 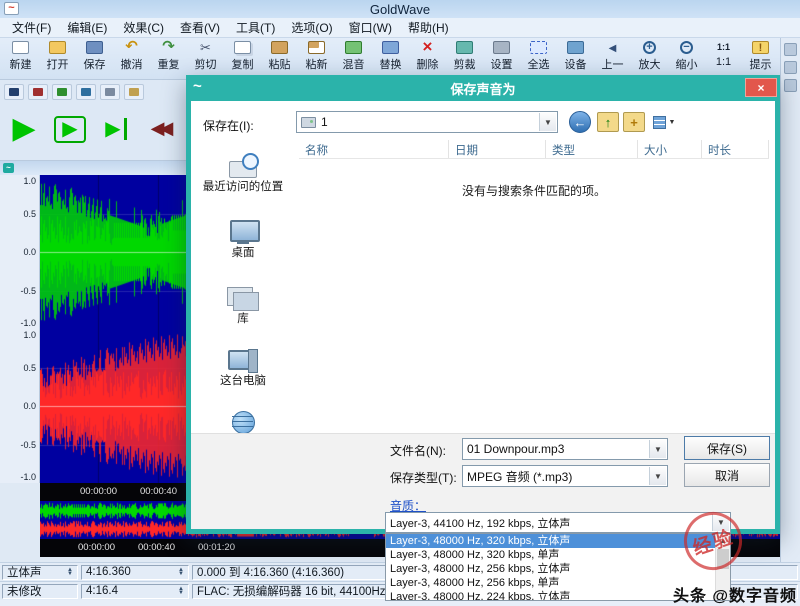 What do you see at coordinates (143, 27) in the screenshot?
I see `menu-effects: 效果(C)` at bounding box center [143, 27].